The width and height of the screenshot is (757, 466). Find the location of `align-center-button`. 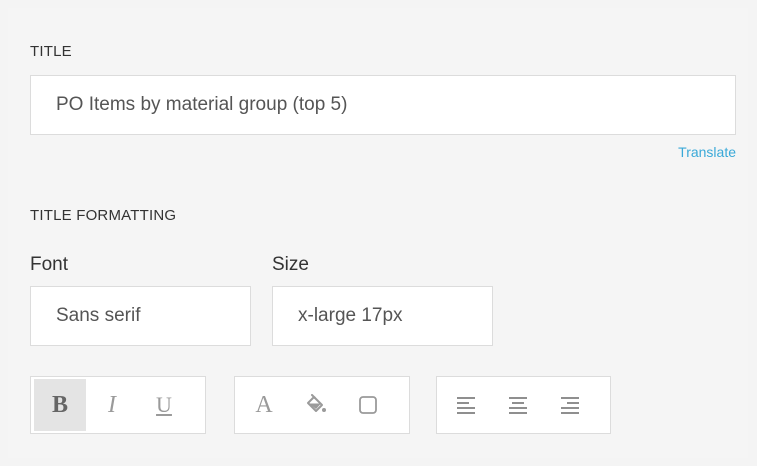

align-center-button is located at coordinates (518, 405).